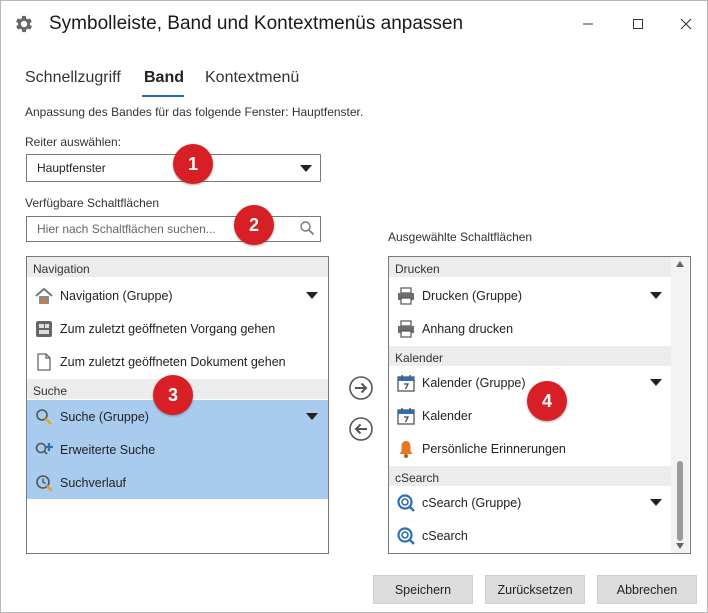  What do you see at coordinates (92, 203) in the screenshot?
I see `available-buttons-label: Verfügbare Schaltflächen` at bounding box center [92, 203].